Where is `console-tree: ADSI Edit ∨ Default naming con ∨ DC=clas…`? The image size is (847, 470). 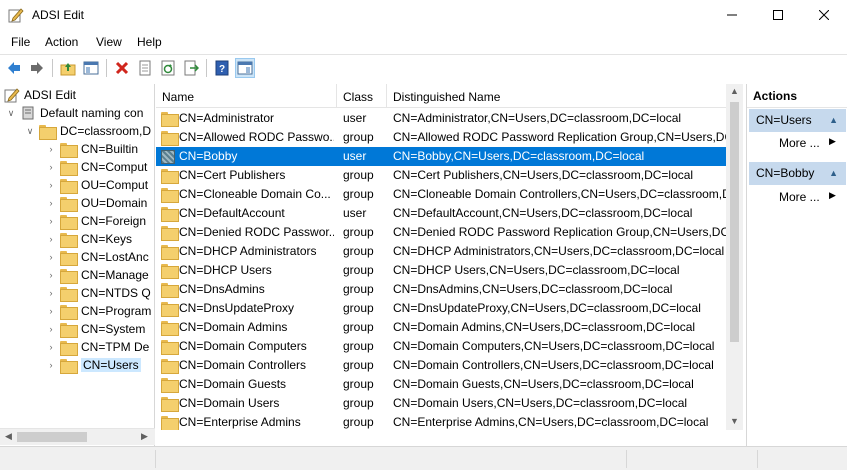 console-tree: ADSI Edit ∨ Default naming con ∨ DC=clas… is located at coordinates (77, 265).